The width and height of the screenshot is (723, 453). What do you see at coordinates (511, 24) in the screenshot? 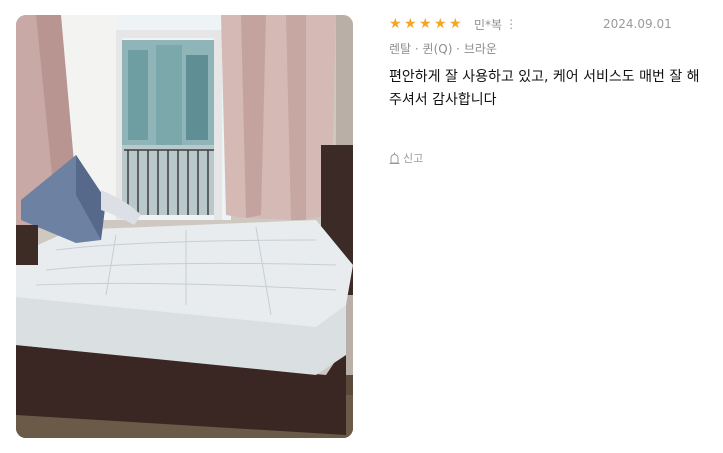
I see `more-options-icon: ⋮` at bounding box center [511, 24].